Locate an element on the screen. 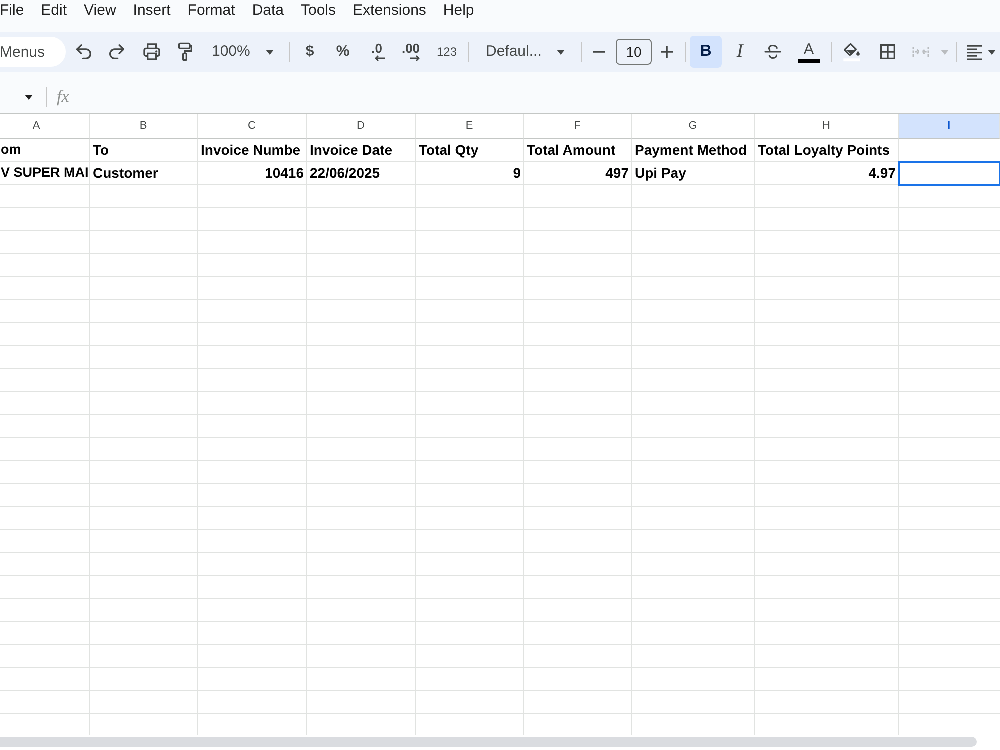 The width and height of the screenshot is (1000, 750). more-formats-button: 123 is located at coordinates (447, 52).